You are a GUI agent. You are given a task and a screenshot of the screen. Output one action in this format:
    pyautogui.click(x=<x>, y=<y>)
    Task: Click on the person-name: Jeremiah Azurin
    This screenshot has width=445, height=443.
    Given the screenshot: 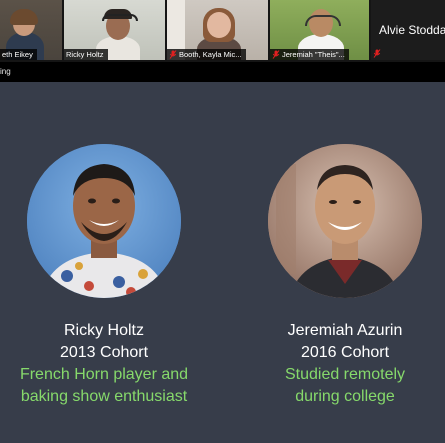 What is the action you would take?
    pyautogui.click(x=345, y=330)
    